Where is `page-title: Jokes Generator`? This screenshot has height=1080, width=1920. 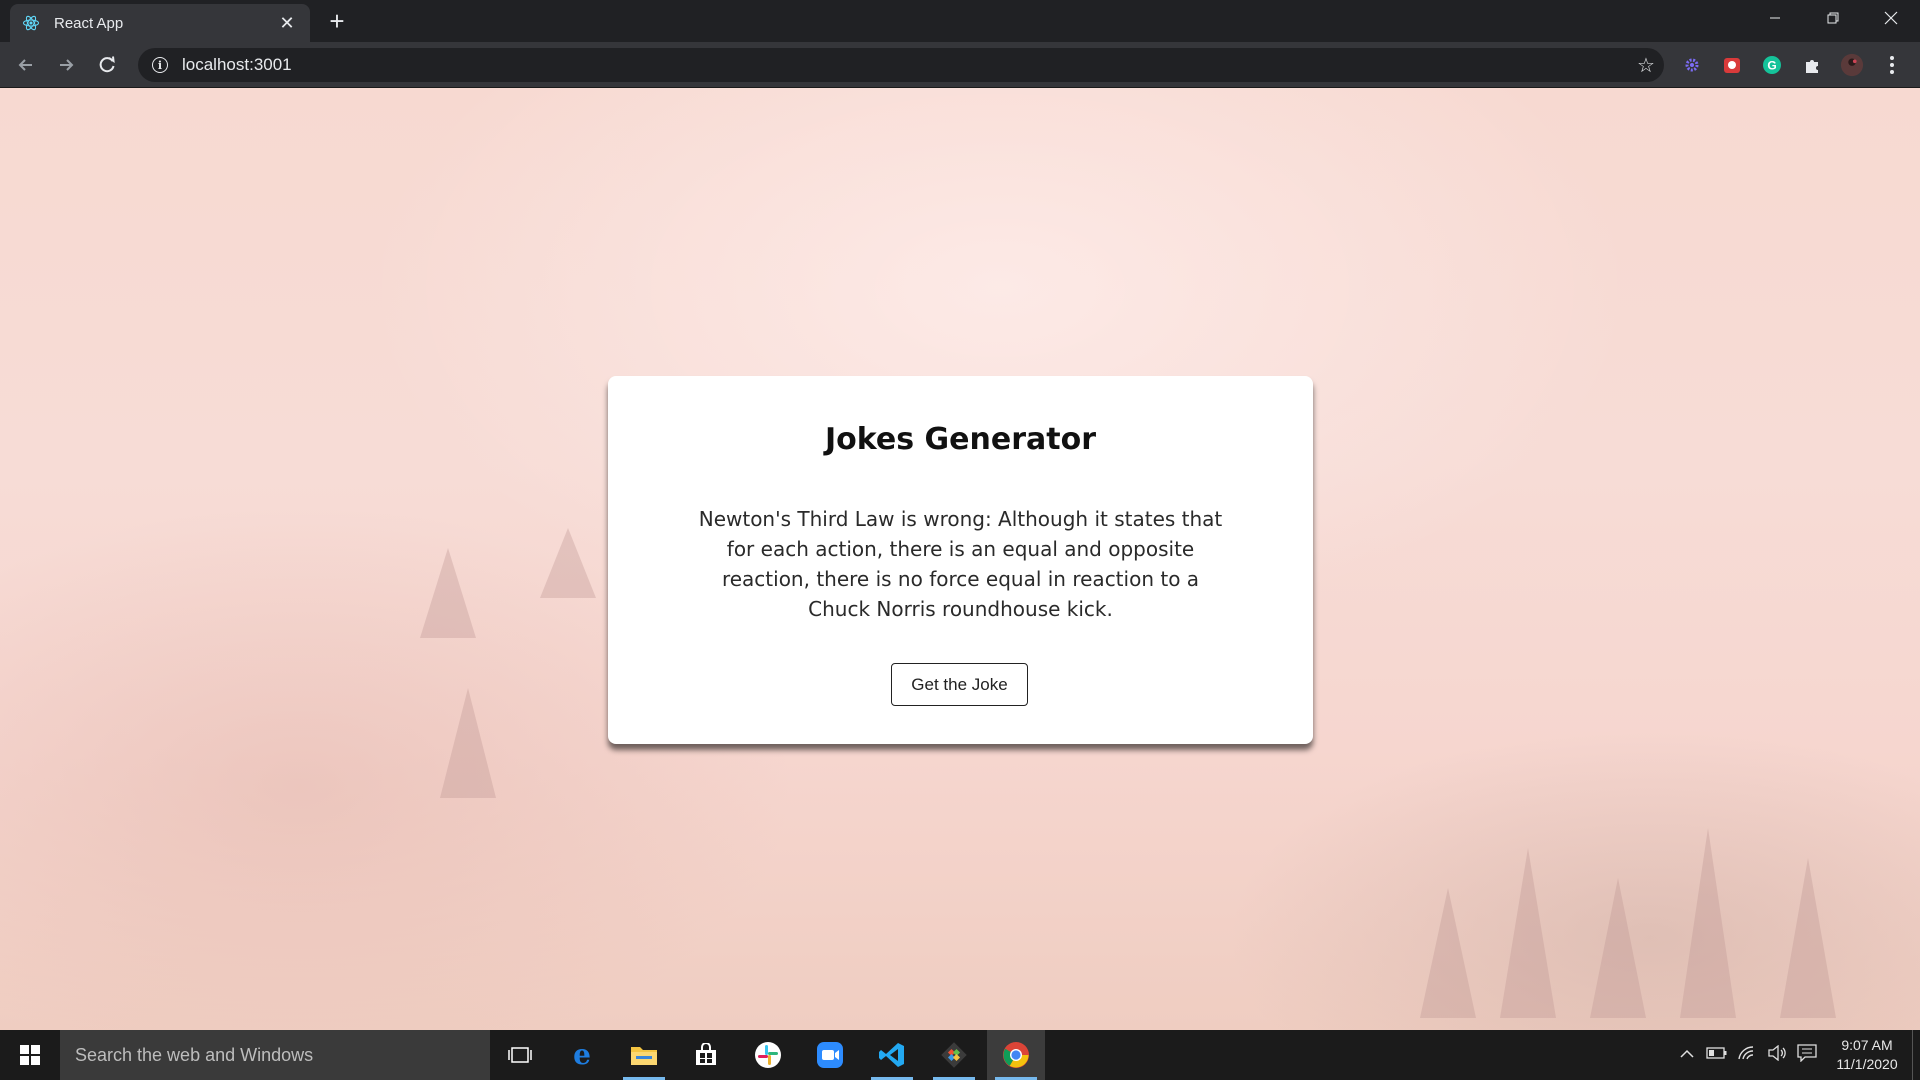
page-title: Jokes Generator is located at coordinates (960, 439).